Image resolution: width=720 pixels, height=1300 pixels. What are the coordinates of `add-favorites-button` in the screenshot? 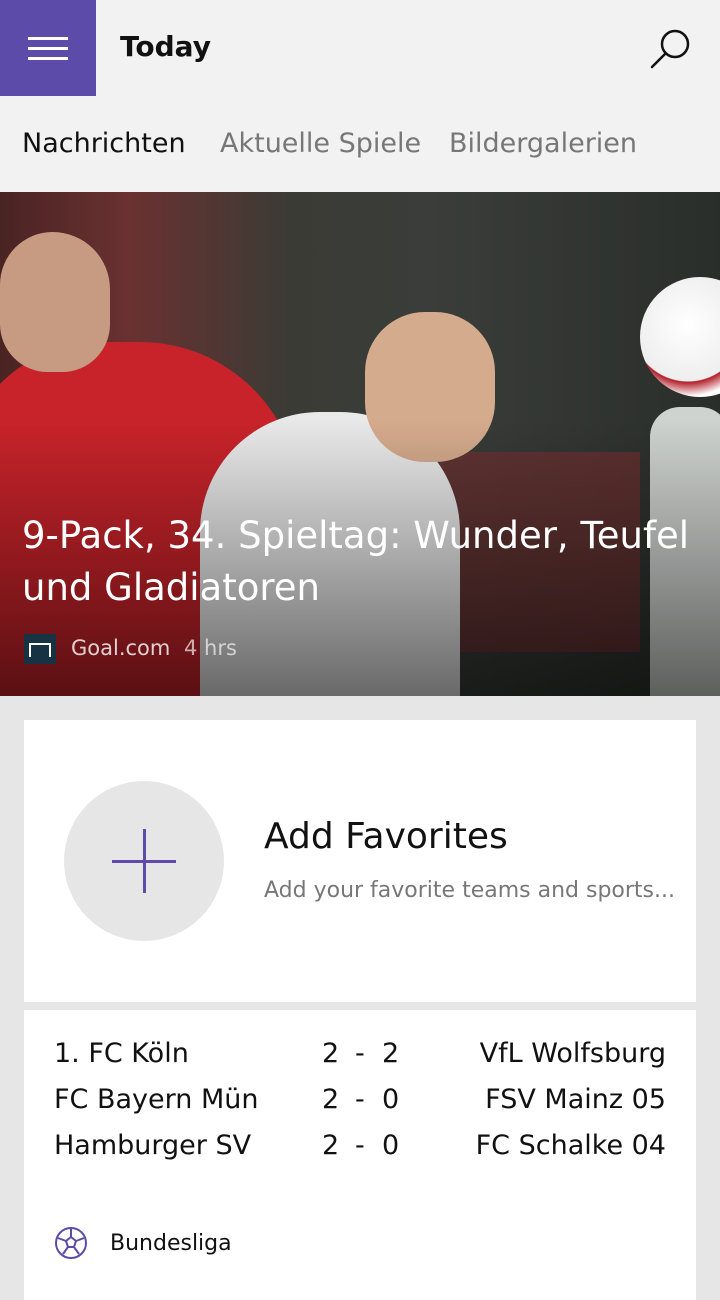 It's located at (144, 861).